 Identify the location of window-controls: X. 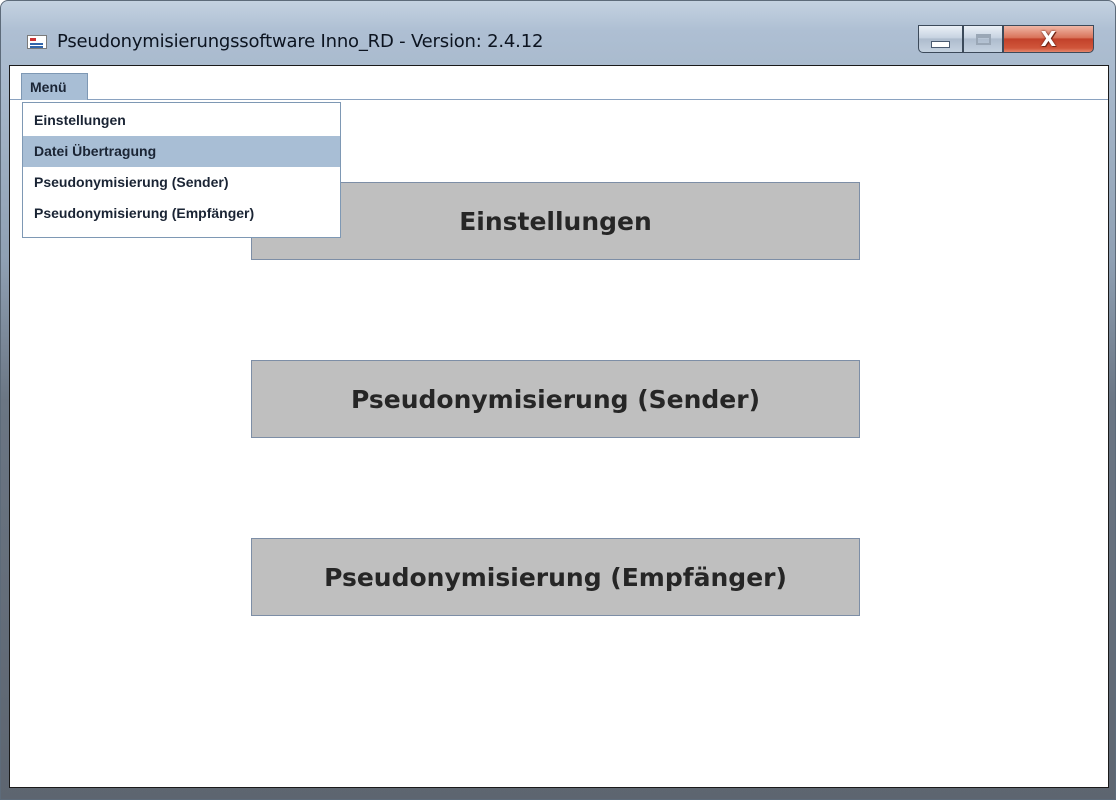
(1009, 42).